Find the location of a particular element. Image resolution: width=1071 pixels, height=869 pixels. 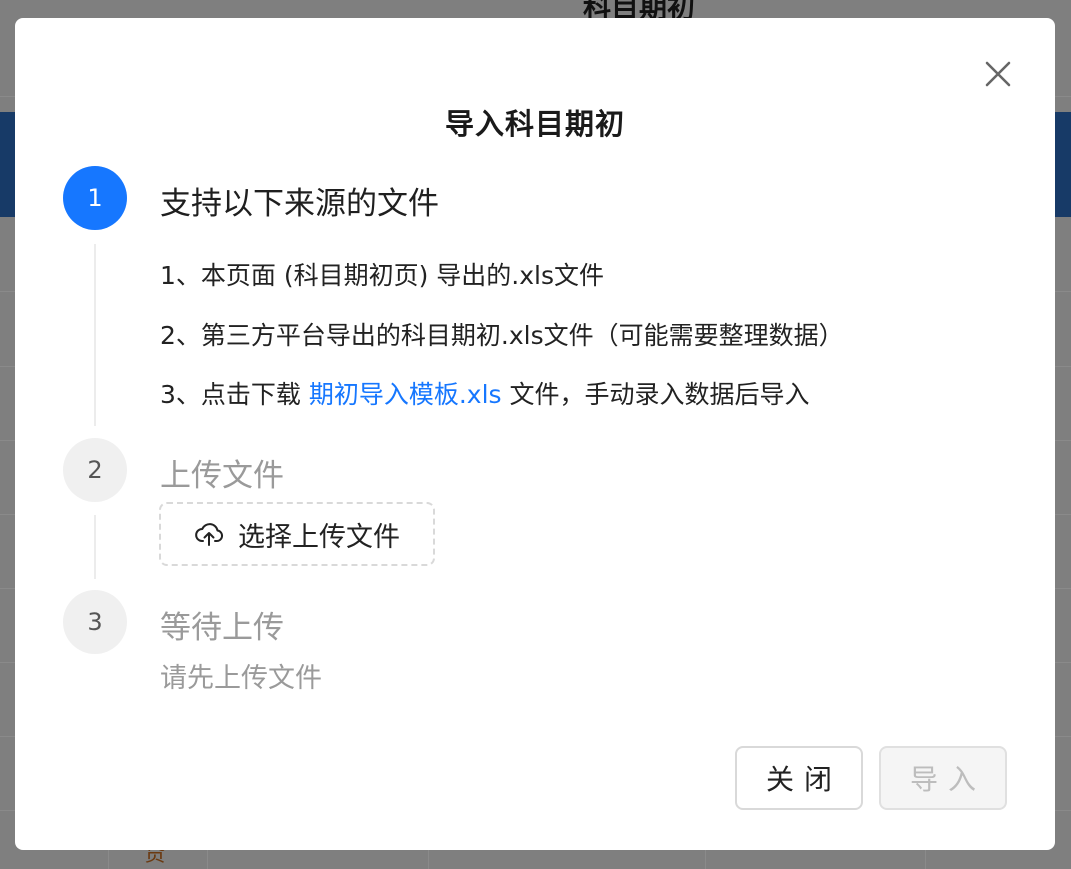

source-item-1: 1、本页面 (科目期初页) 导出的.xls文件 is located at coordinates (382, 275).